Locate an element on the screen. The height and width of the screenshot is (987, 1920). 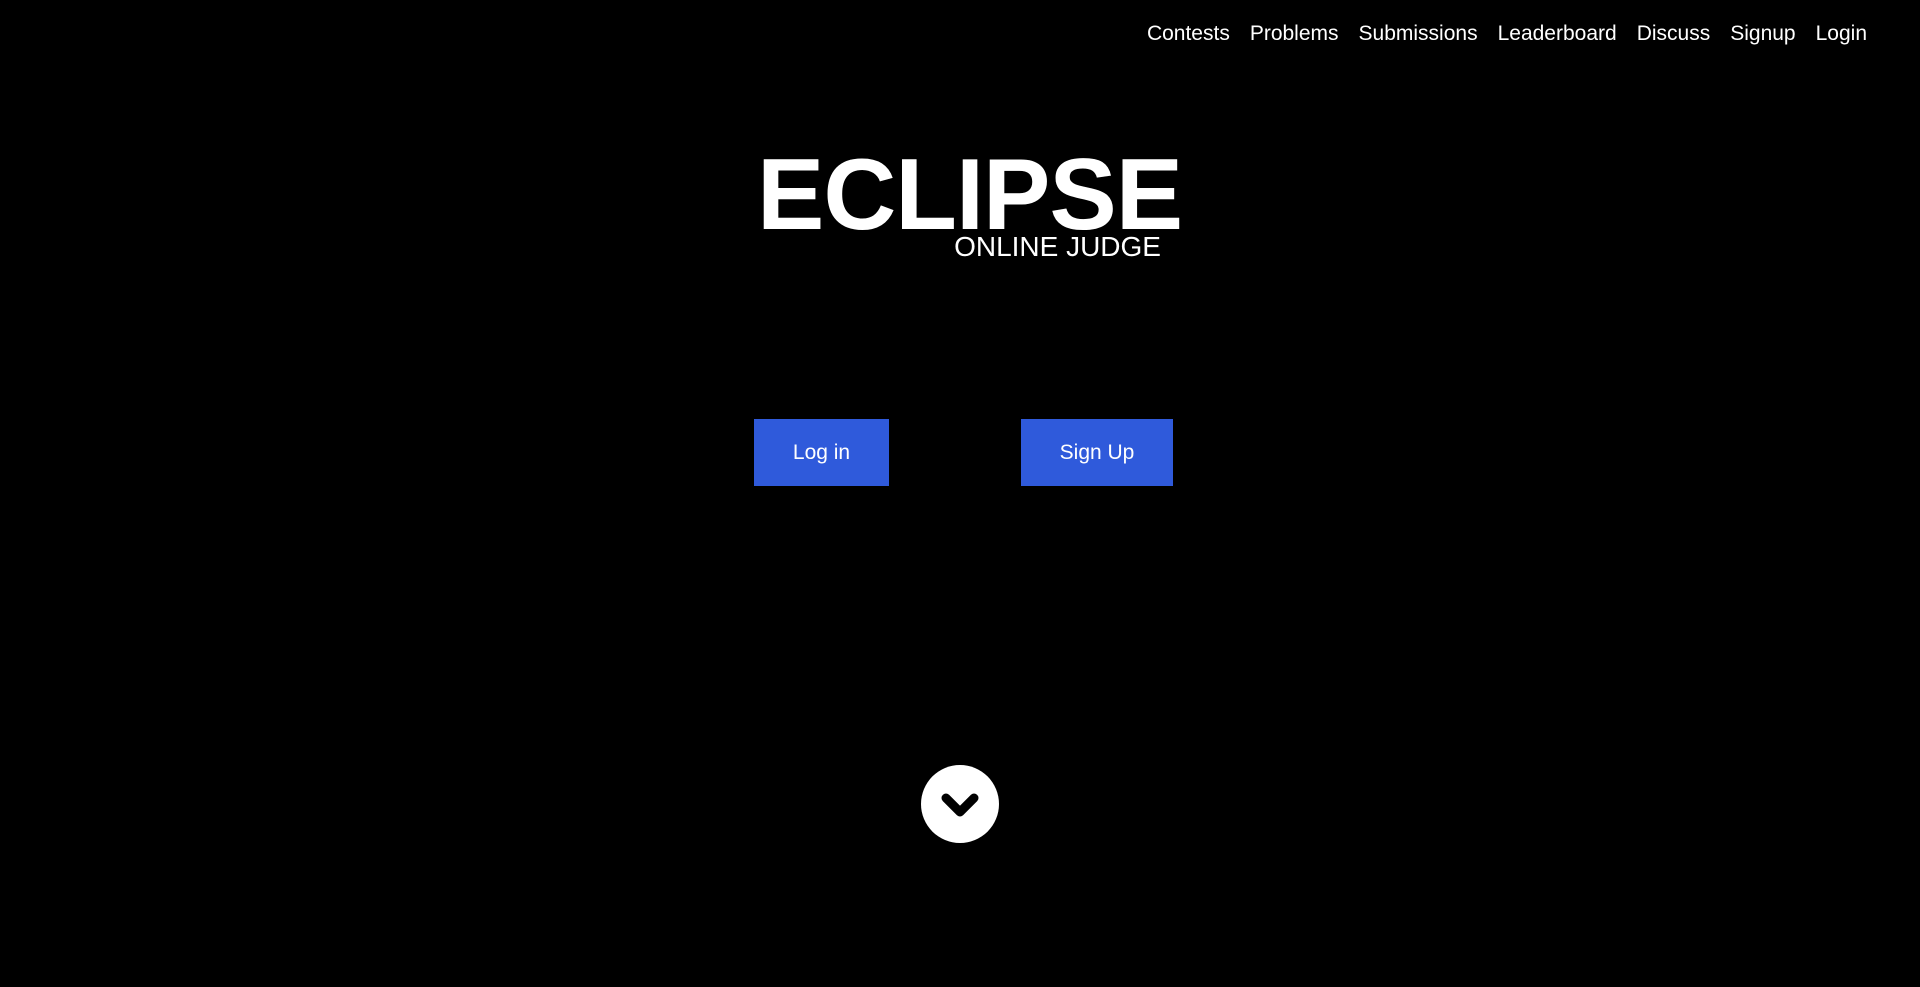
nav-link-login: Login is located at coordinates (1841, 34).